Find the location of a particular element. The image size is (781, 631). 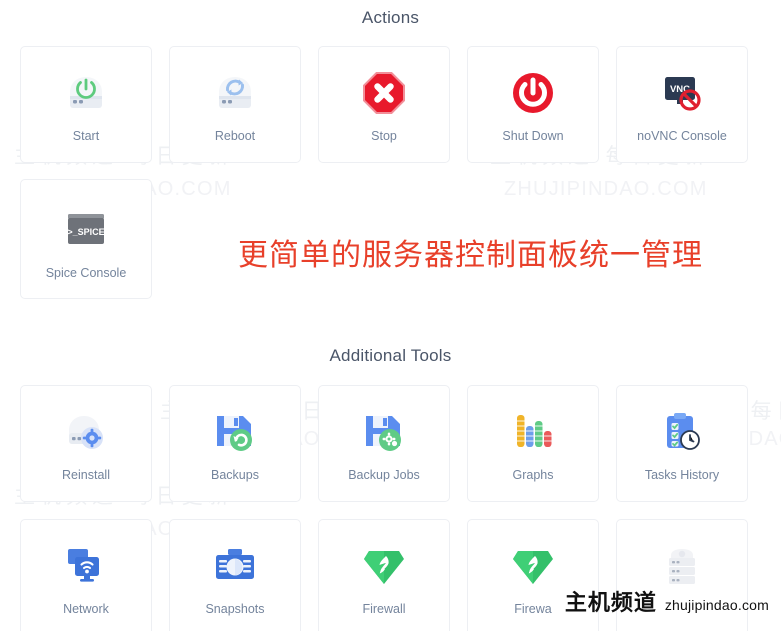

tool-card-network: Network is located at coordinates (86, 575).